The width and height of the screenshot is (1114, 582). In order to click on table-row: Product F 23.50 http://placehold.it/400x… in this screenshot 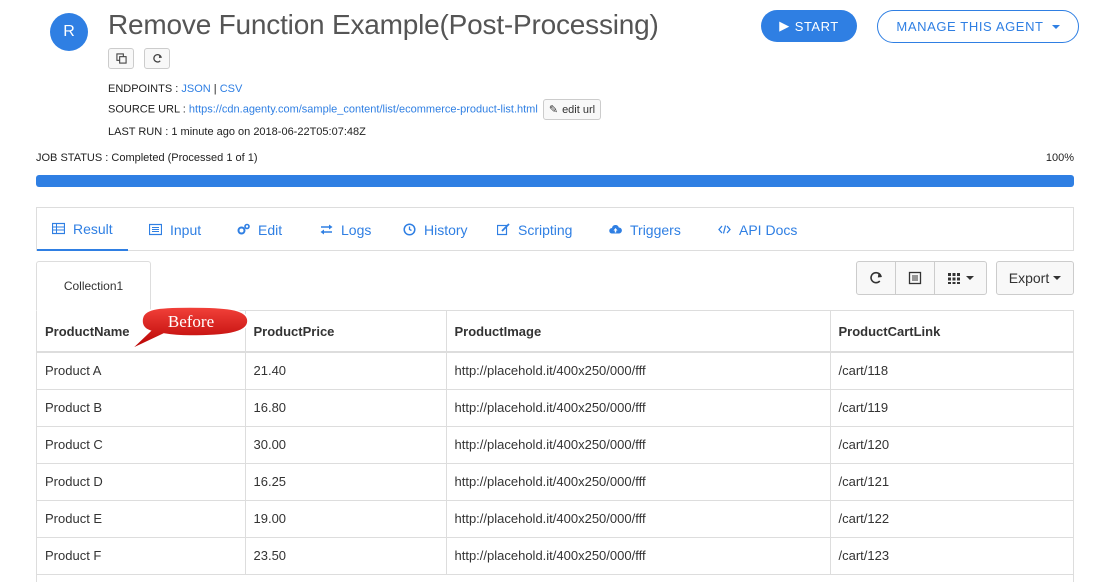, I will do `click(555, 556)`.